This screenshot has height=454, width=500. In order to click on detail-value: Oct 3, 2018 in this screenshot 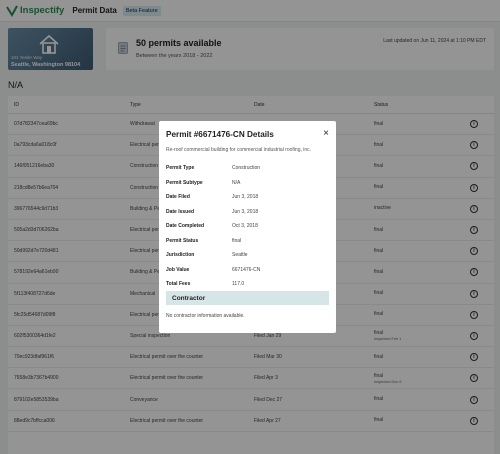, I will do `click(245, 226)`.